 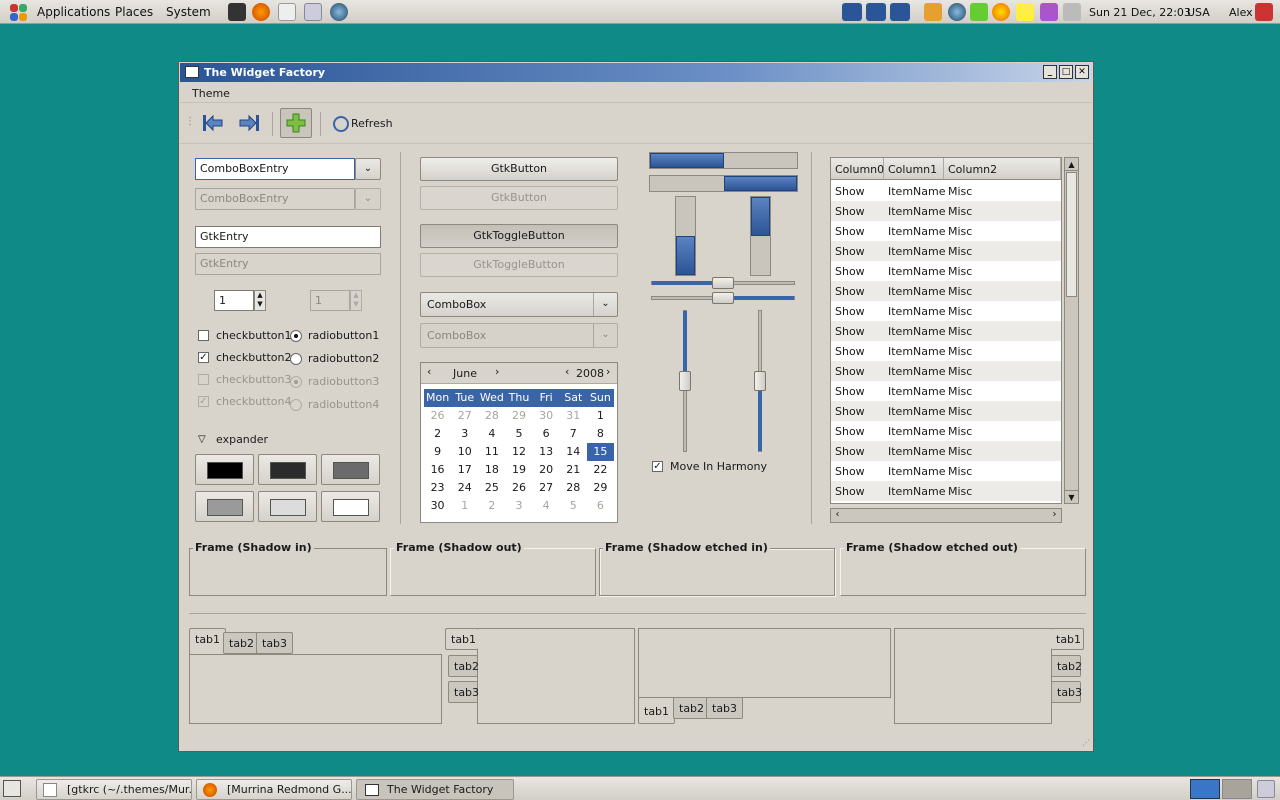 What do you see at coordinates (723, 283) in the screenshot?
I see `hscale-1-slider` at bounding box center [723, 283].